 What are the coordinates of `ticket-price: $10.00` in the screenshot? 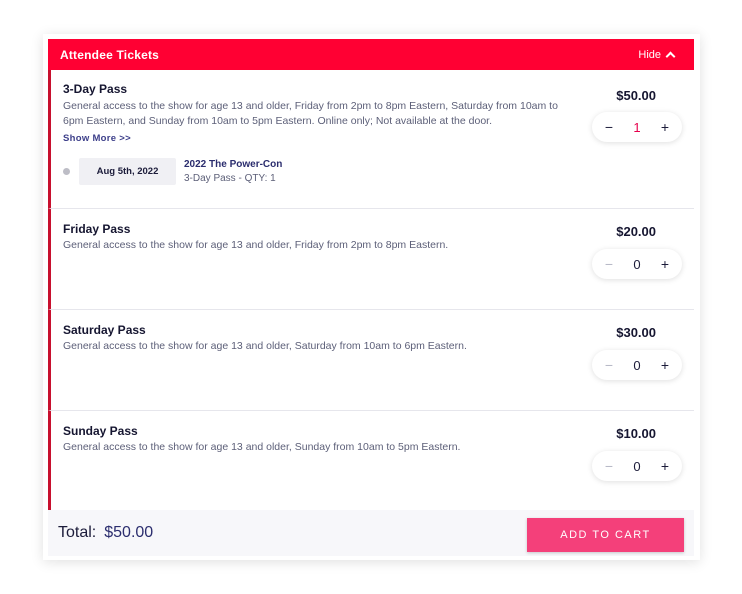 It's located at (636, 433).